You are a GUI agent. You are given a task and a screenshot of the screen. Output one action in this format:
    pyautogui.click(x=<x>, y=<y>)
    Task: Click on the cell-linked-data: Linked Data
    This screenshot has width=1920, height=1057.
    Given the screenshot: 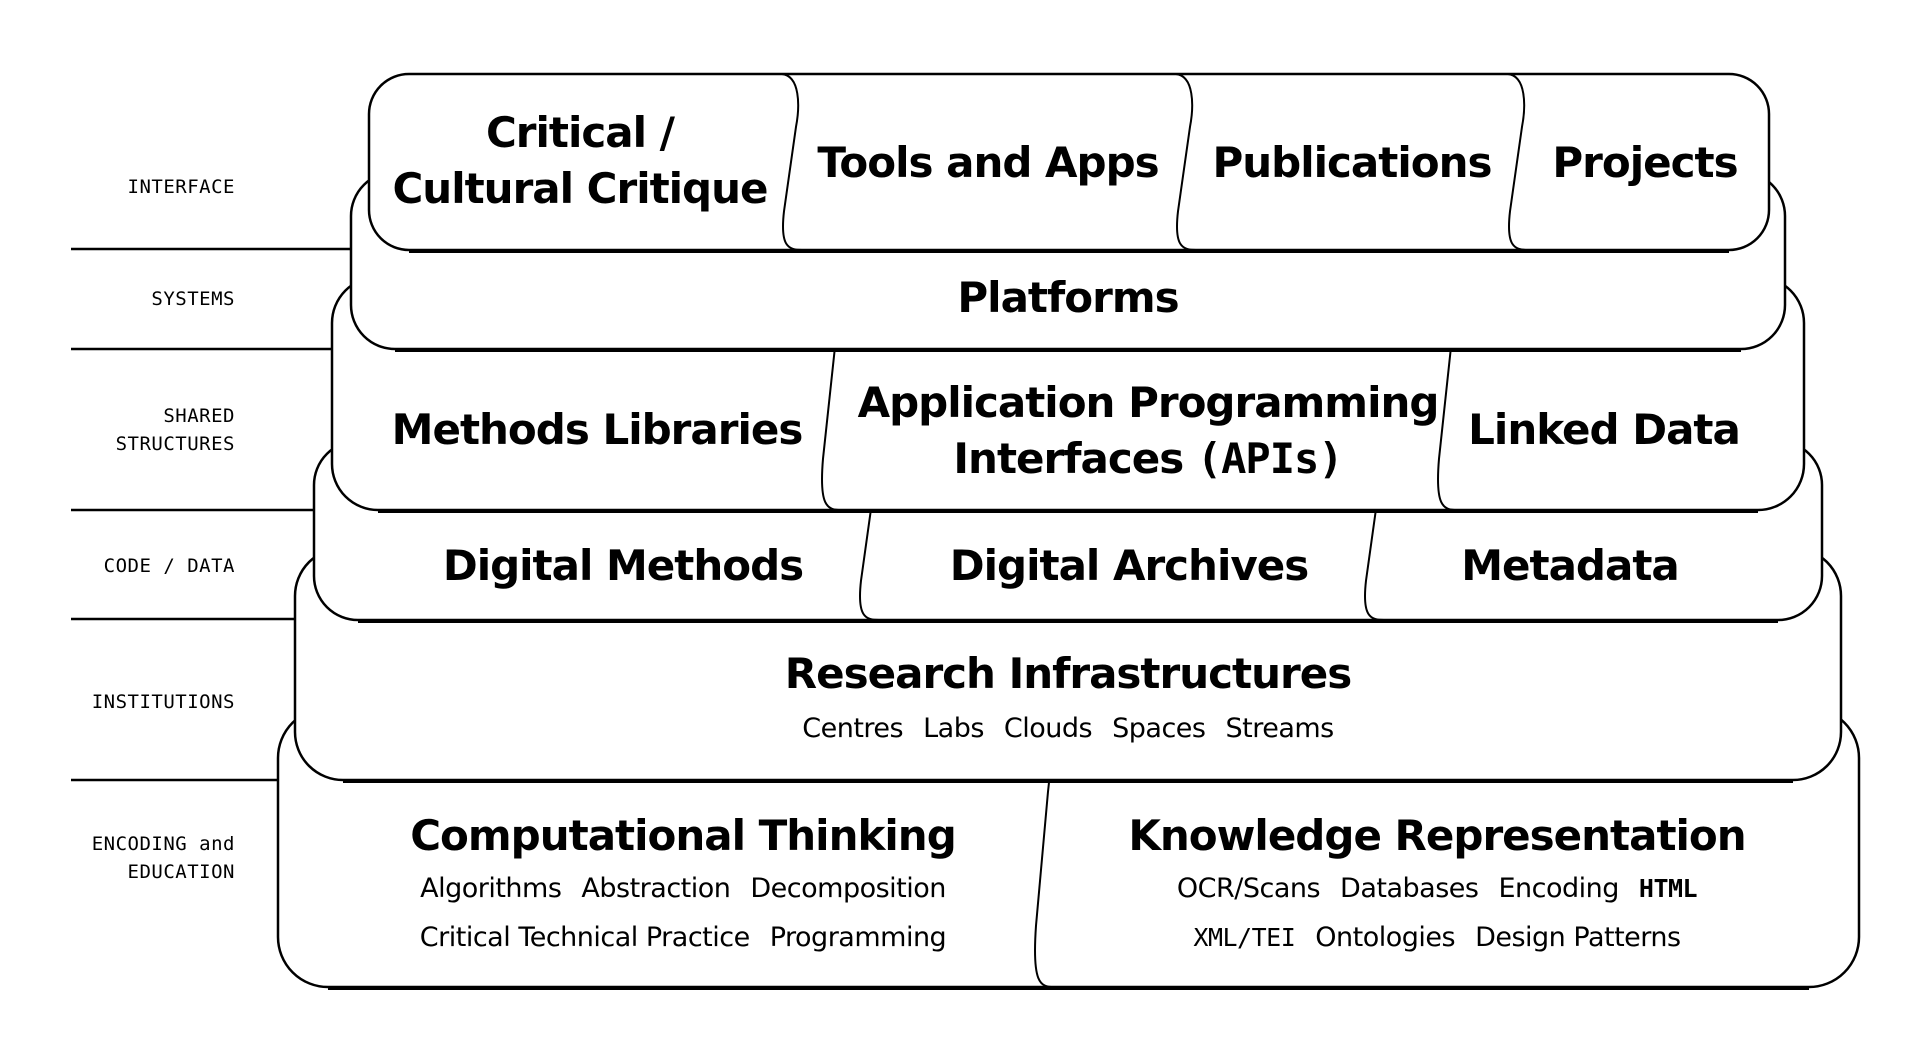 What is the action you would take?
    pyautogui.click(x=1604, y=430)
    